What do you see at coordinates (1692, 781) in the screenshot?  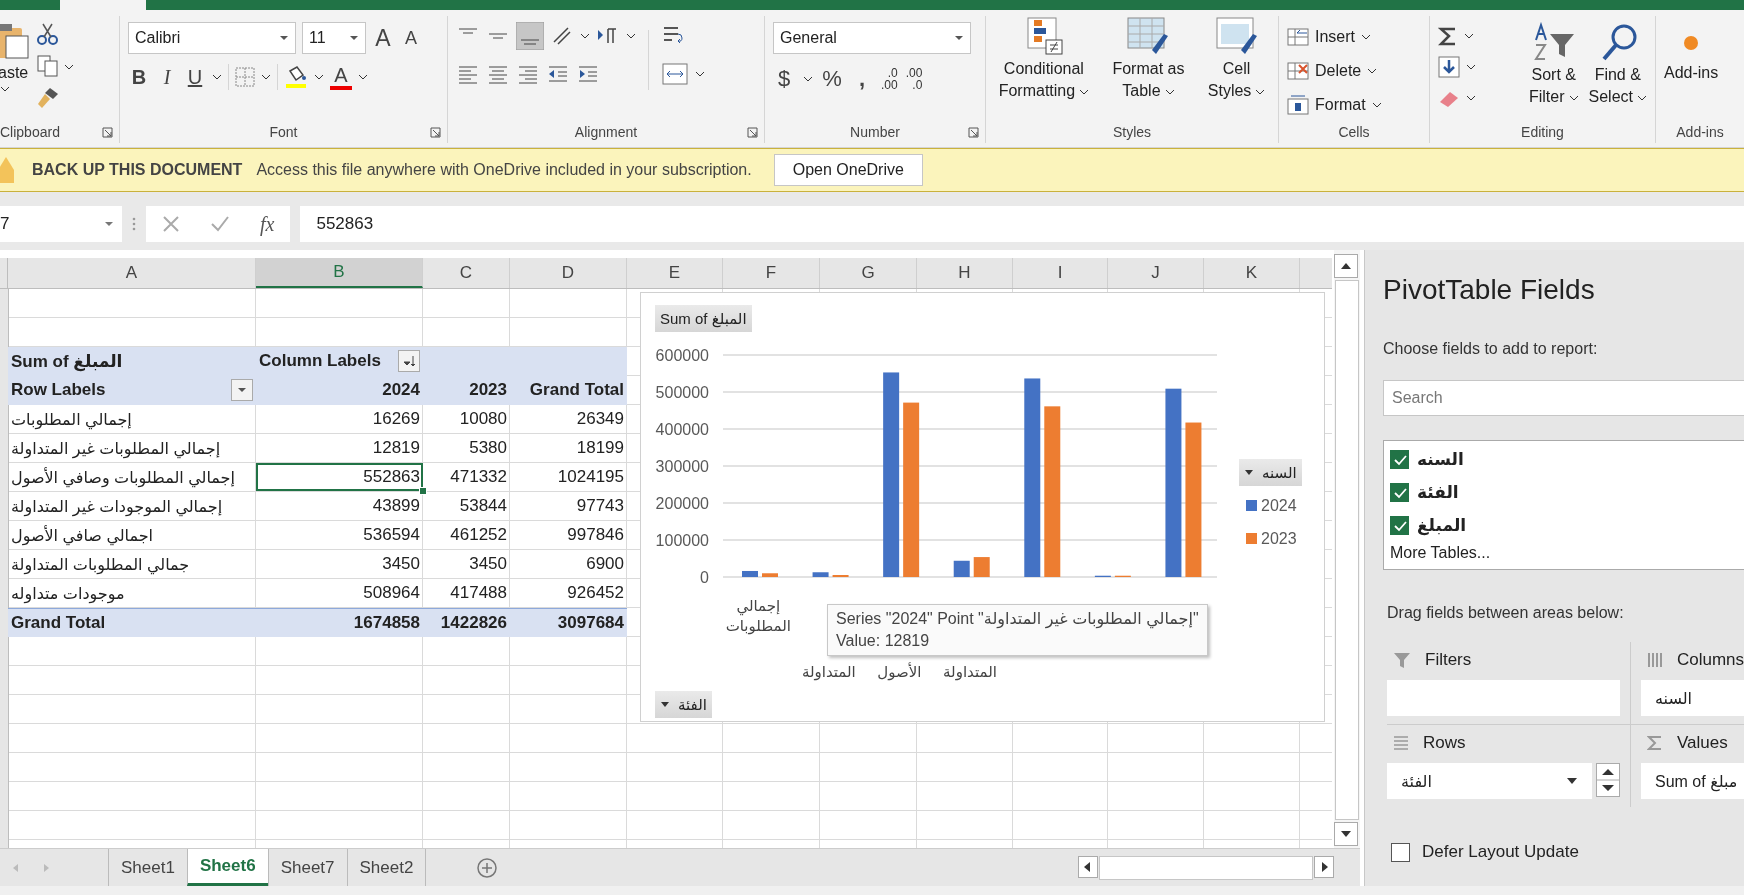 I see `area-field-item: Sum of مبلغ` at bounding box center [1692, 781].